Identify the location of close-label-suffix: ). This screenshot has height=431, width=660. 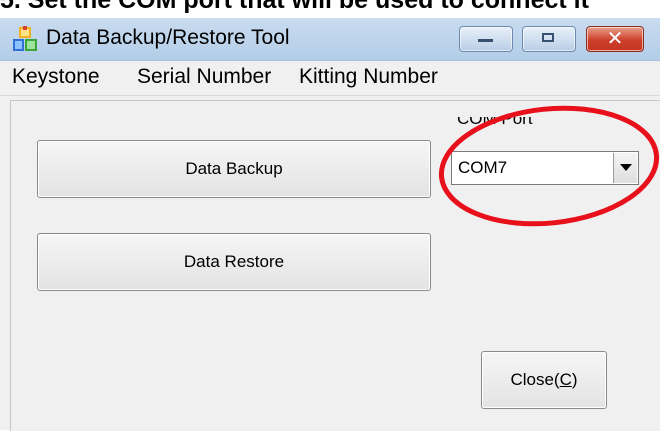
(574, 379).